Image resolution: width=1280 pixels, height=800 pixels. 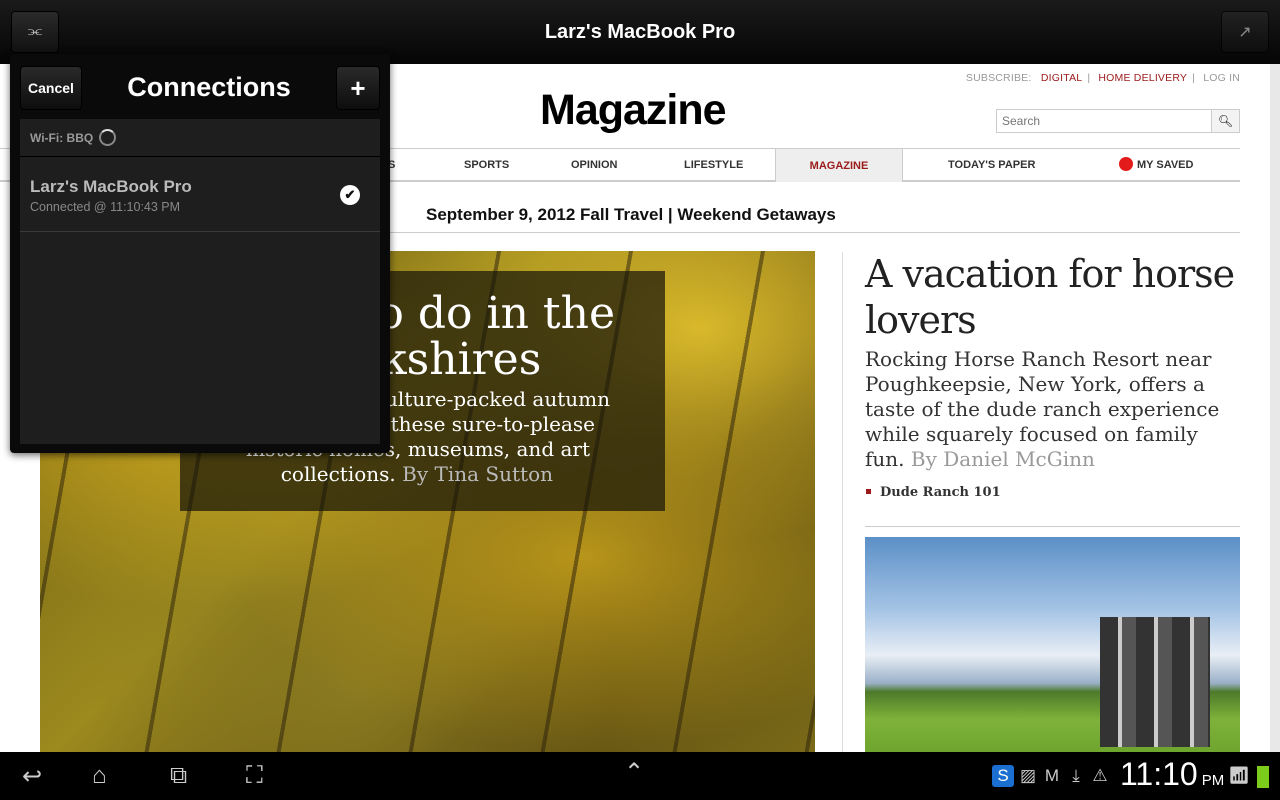 What do you see at coordinates (1104, 121) in the screenshot?
I see `search-input` at bounding box center [1104, 121].